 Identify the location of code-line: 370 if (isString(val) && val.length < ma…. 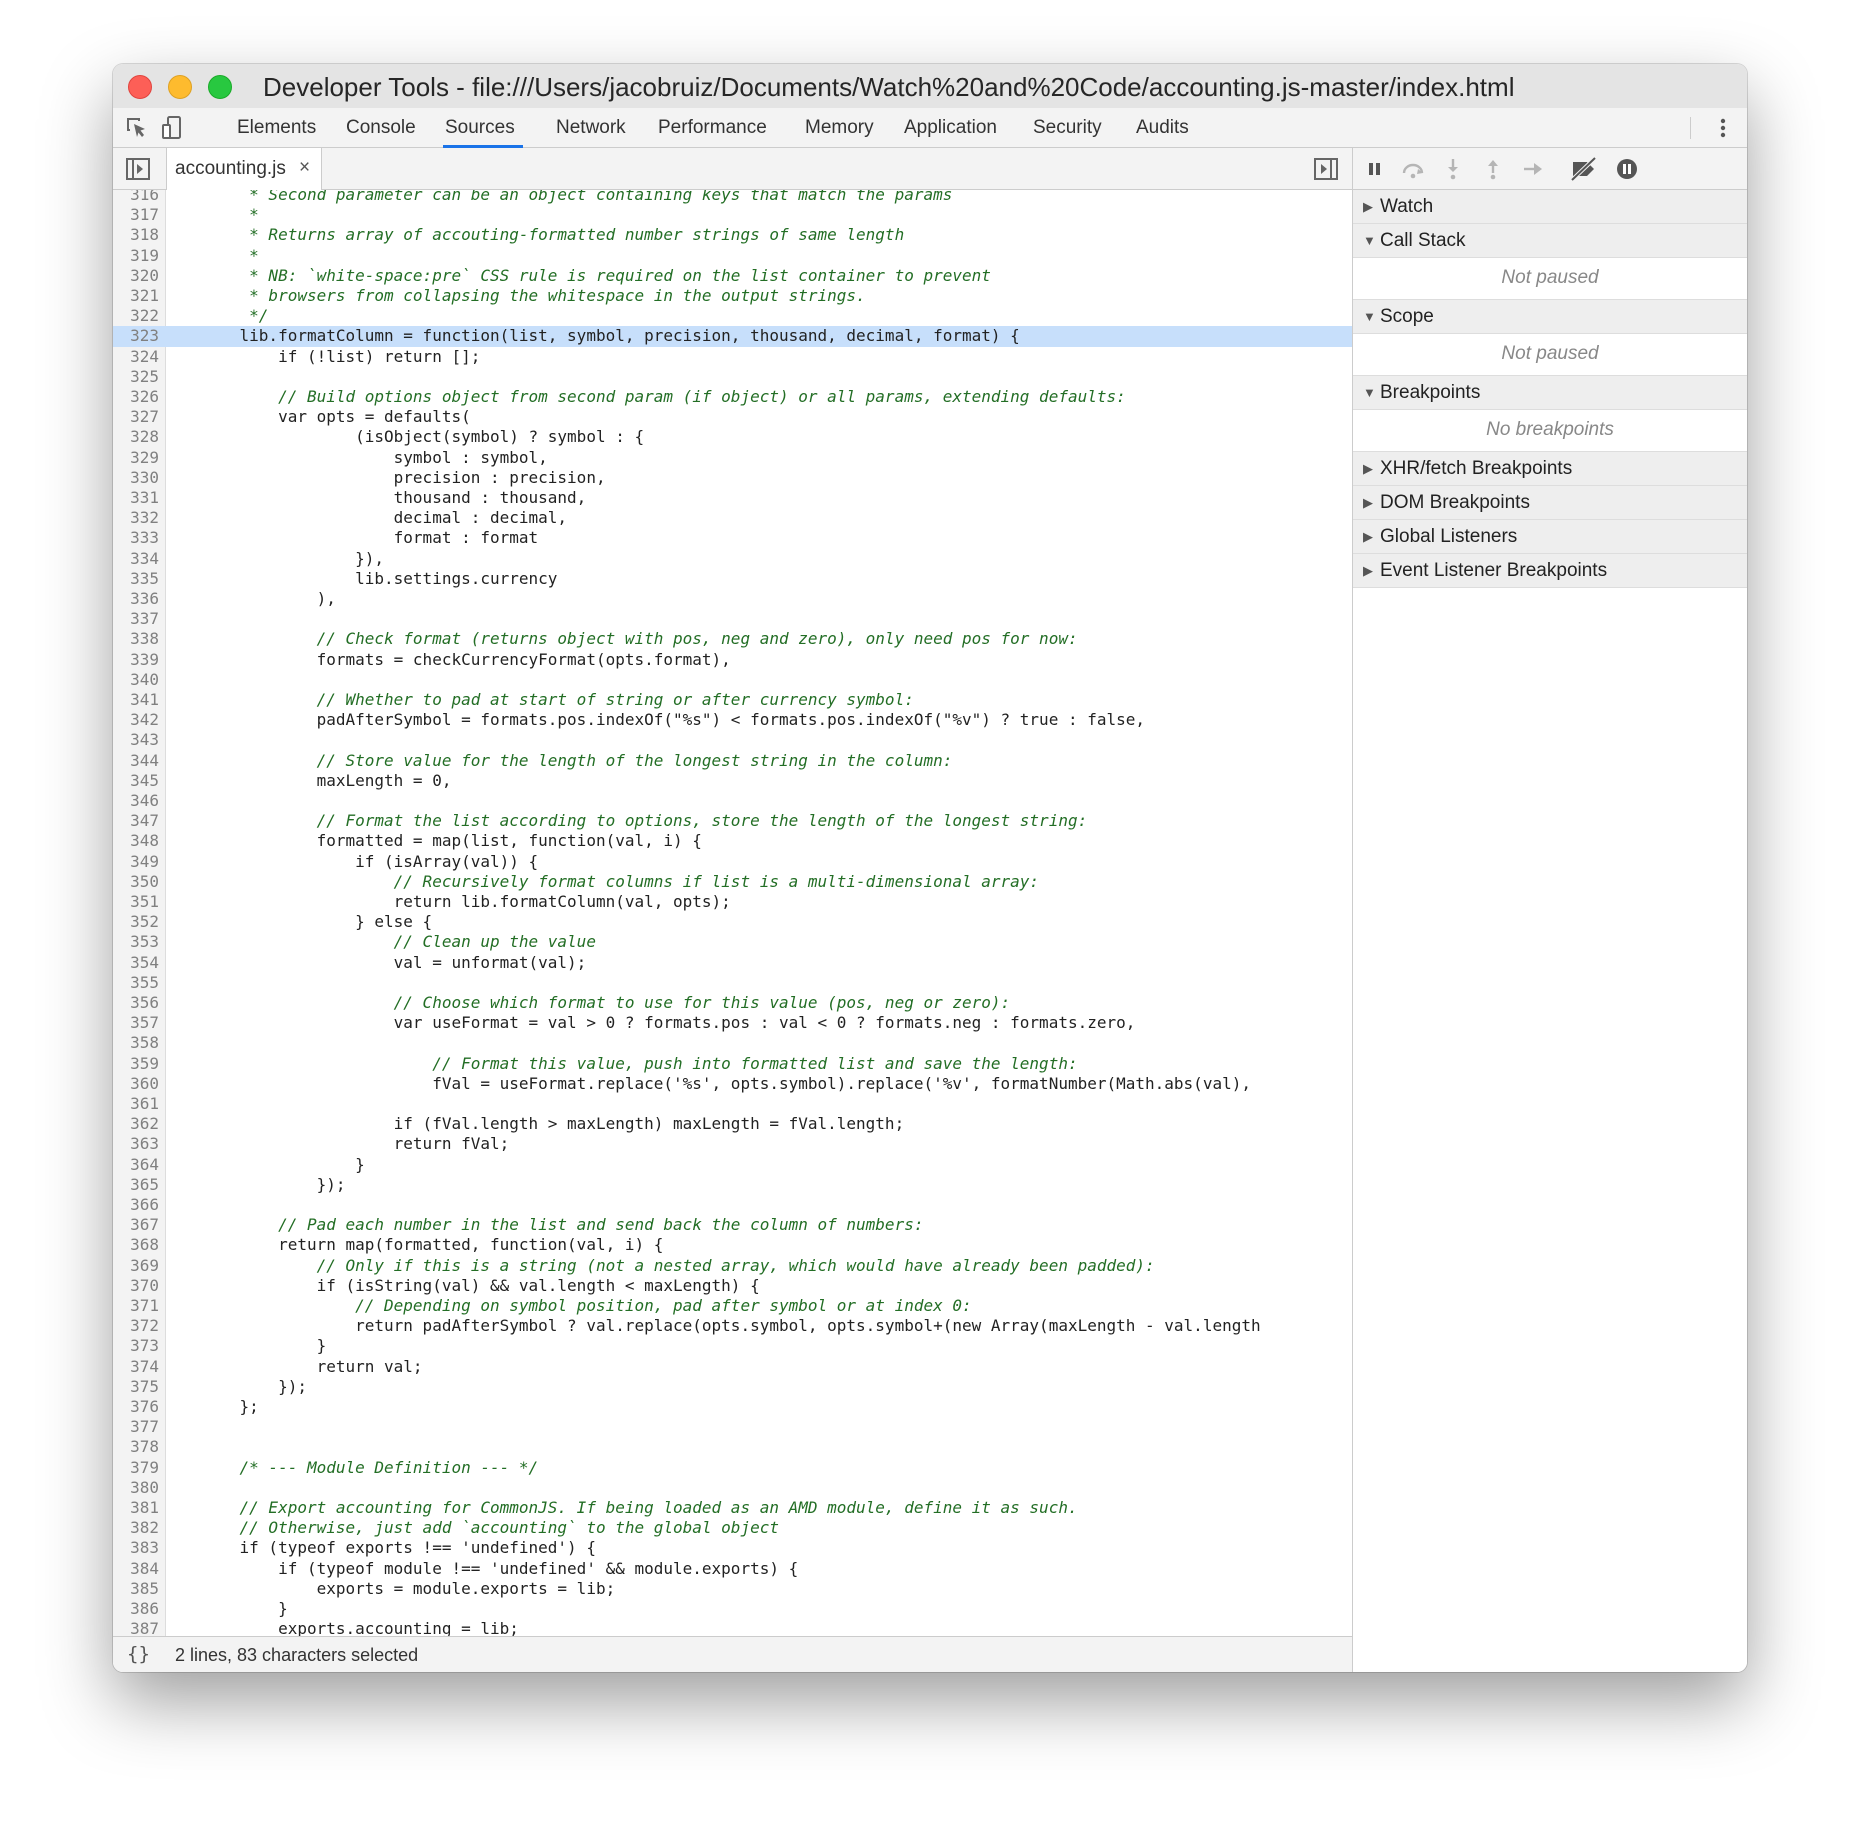
(732, 1286).